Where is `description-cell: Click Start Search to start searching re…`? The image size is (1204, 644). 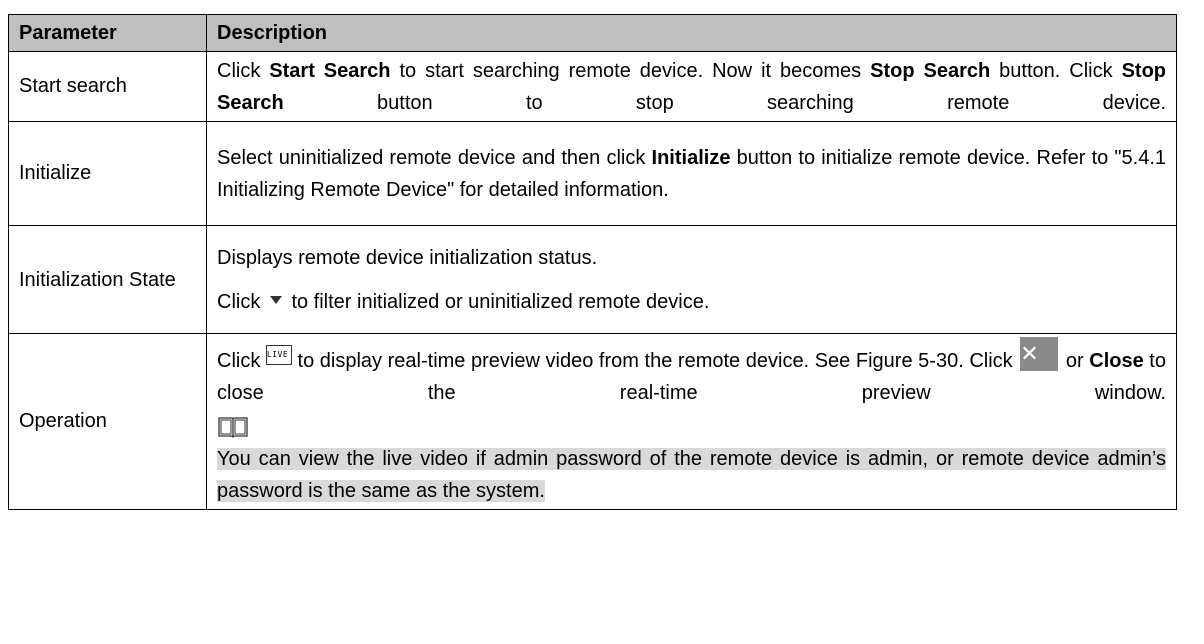
description-cell: Click Start Search to start searching re… is located at coordinates (691, 86).